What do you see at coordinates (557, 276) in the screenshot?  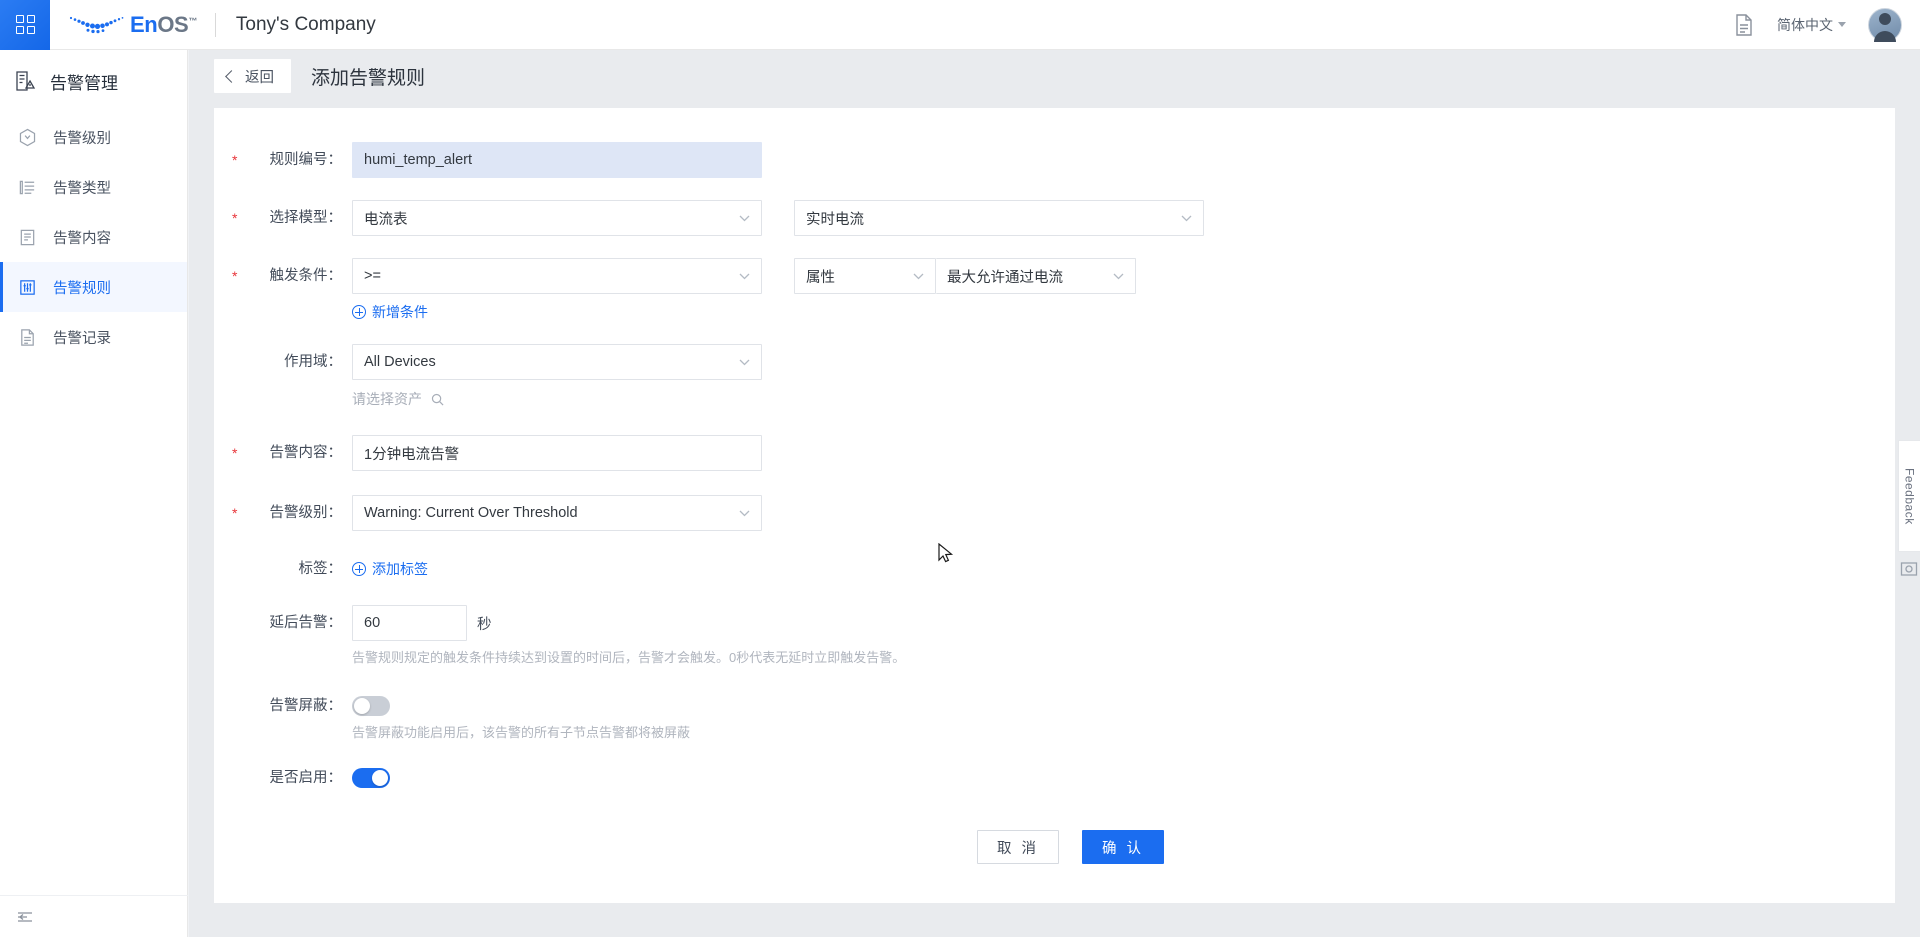 I see `trigger-operator-select: >=` at bounding box center [557, 276].